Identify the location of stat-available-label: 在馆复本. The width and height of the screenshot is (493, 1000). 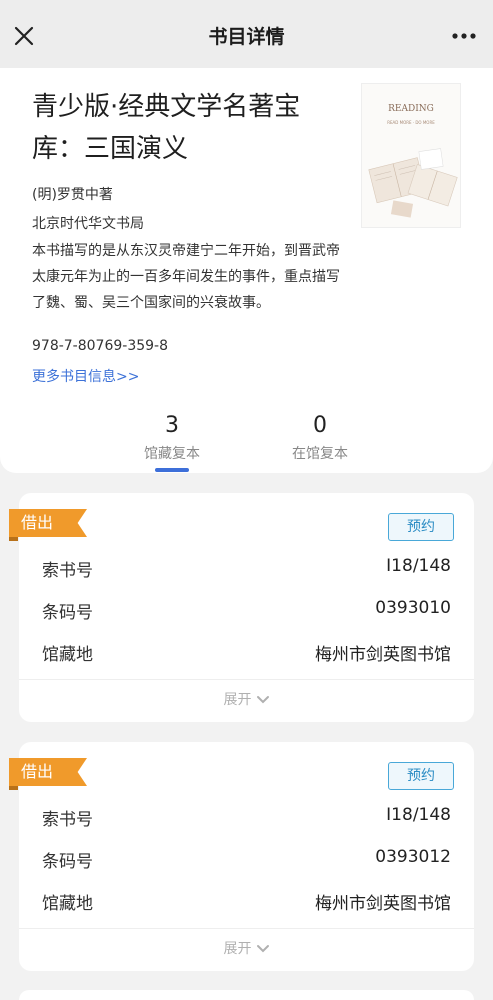
(320, 454).